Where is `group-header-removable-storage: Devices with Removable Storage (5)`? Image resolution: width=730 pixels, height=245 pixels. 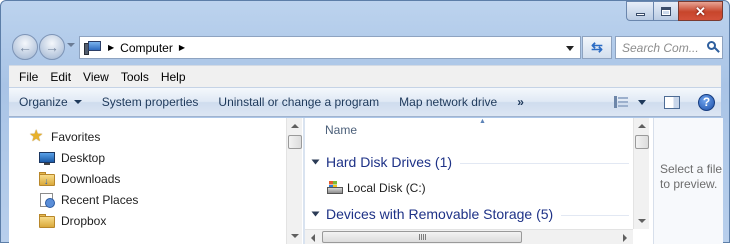 group-header-removable-storage: Devices with Removable Storage (5) is located at coordinates (469, 214).